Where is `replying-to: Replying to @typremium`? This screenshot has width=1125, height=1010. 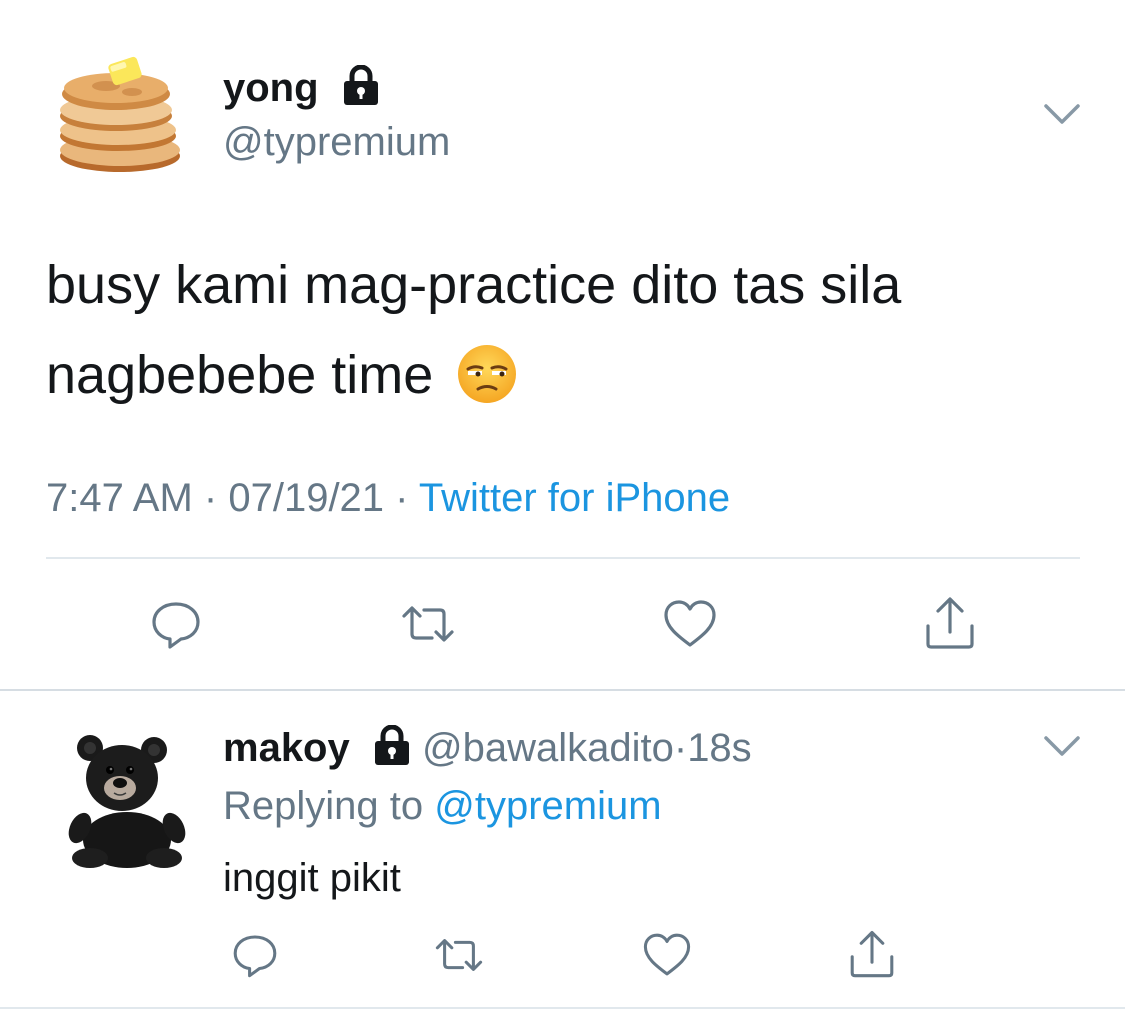
replying-to: Replying to @typremium is located at coordinates (442, 806).